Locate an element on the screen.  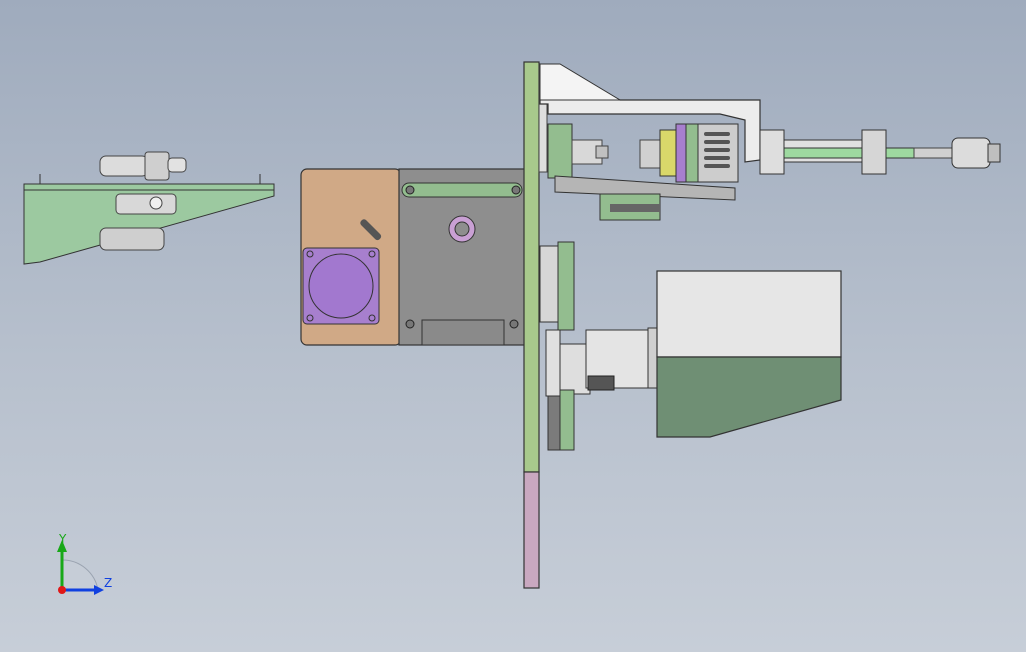
gearbox is located at coordinates (462, 257).